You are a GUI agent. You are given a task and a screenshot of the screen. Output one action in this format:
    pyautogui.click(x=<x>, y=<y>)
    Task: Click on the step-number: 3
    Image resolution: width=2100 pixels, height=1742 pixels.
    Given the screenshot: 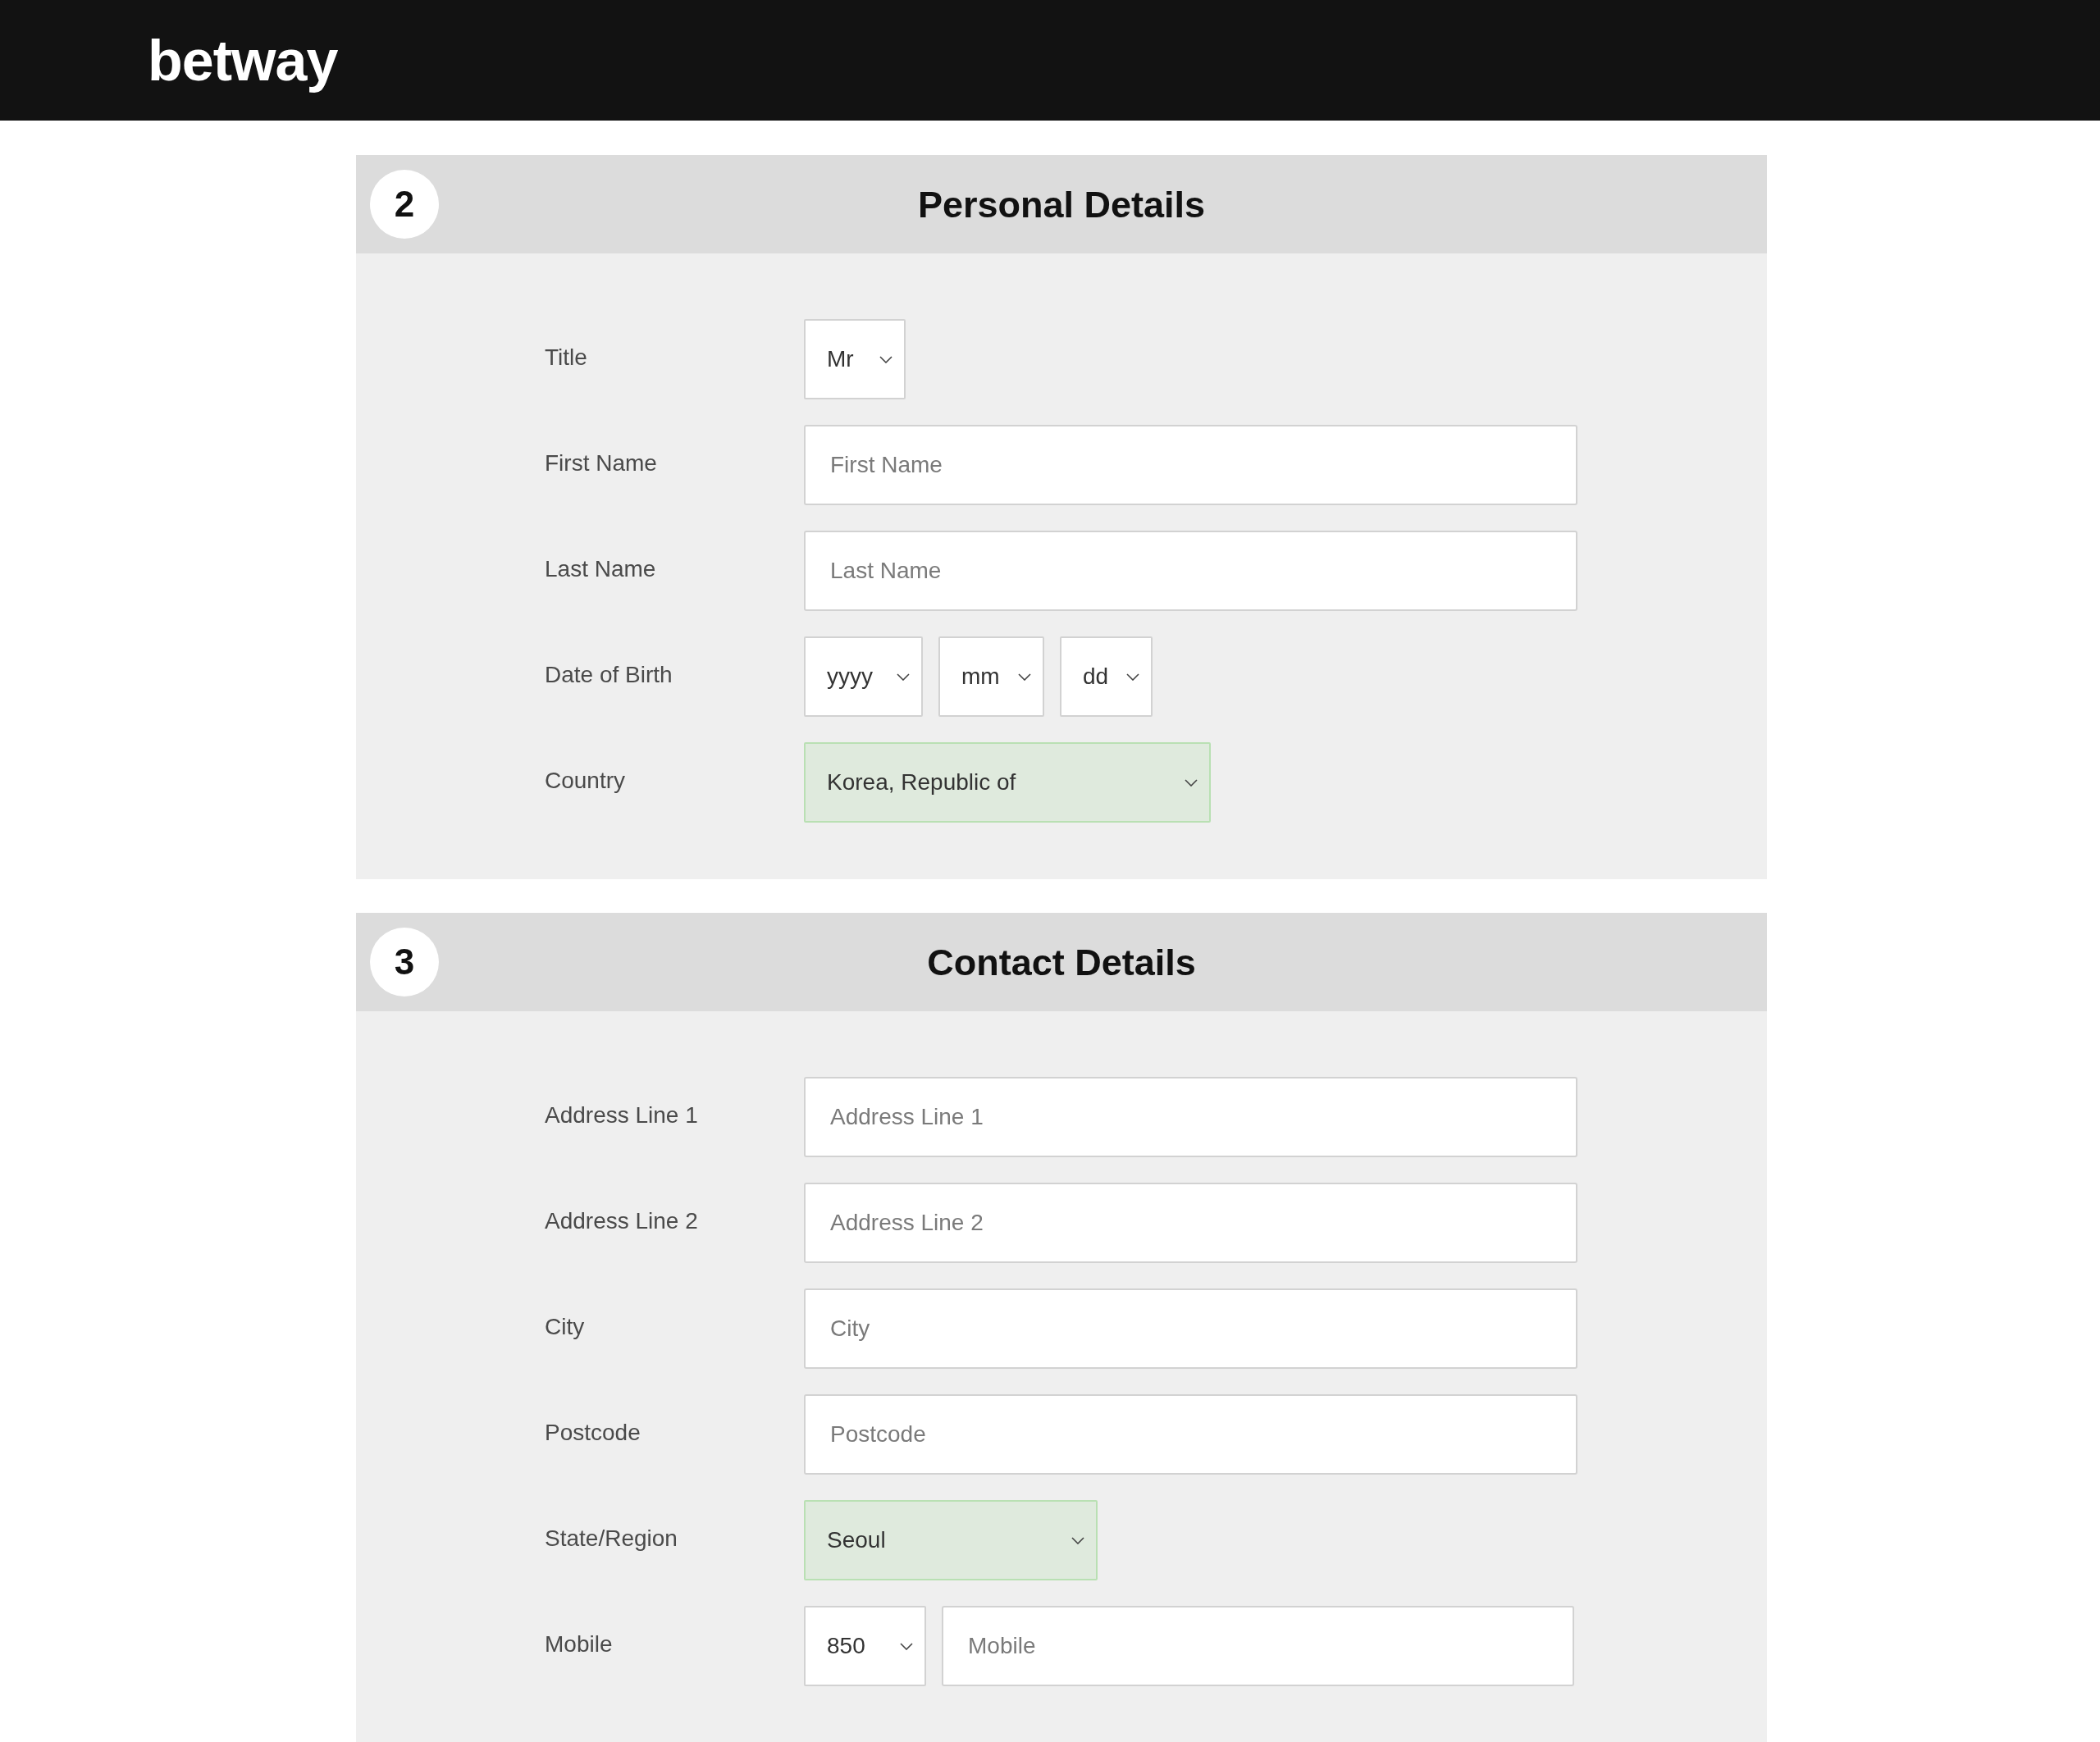 What is the action you would take?
    pyautogui.click(x=405, y=962)
    